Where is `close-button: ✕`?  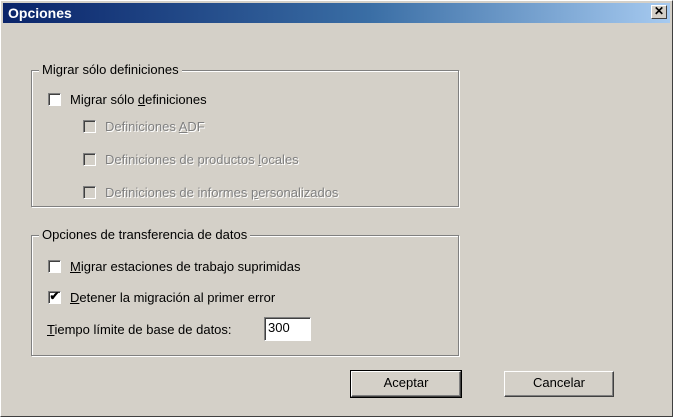 close-button: ✕ is located at coordinates (659, 12).